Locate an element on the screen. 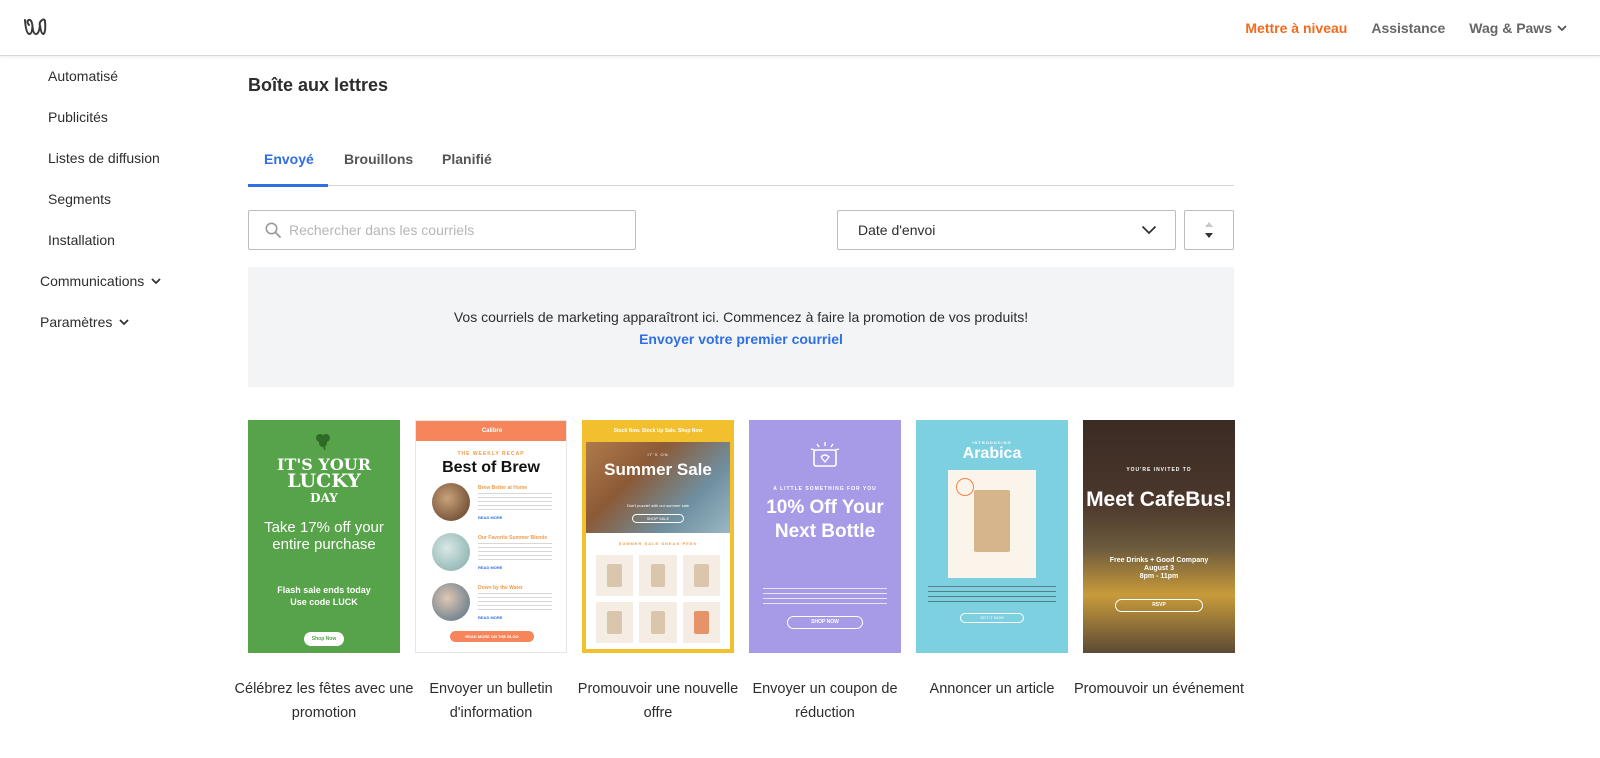 The image size is (1600, 758). tab-scheduled: Planifié is located at coordinates (467, 159).